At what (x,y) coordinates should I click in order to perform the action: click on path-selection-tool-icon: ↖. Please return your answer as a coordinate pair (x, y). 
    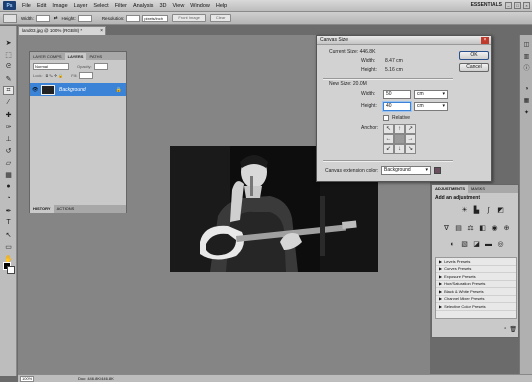
    Looking at the image, I should click on (8, 234).